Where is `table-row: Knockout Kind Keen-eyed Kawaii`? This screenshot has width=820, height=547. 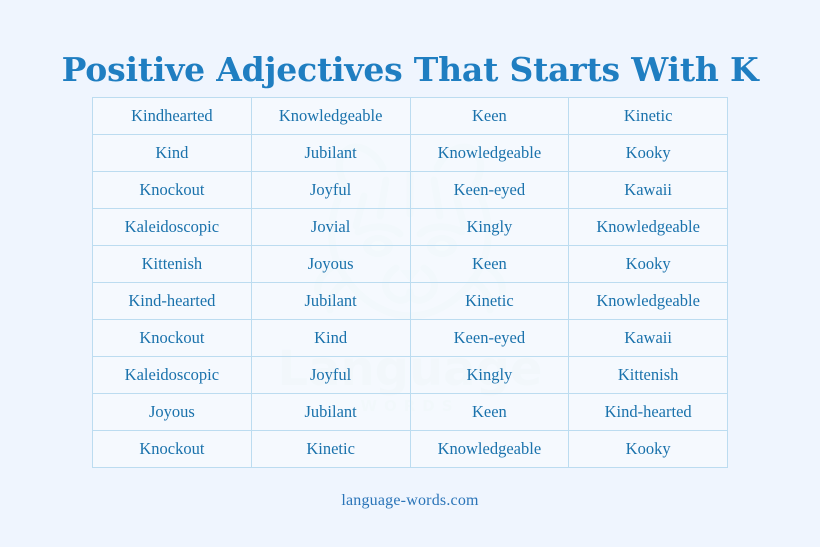
table-row: Knockout Kind Keen-eyed Kawaii is located at coordinates (410, 338).